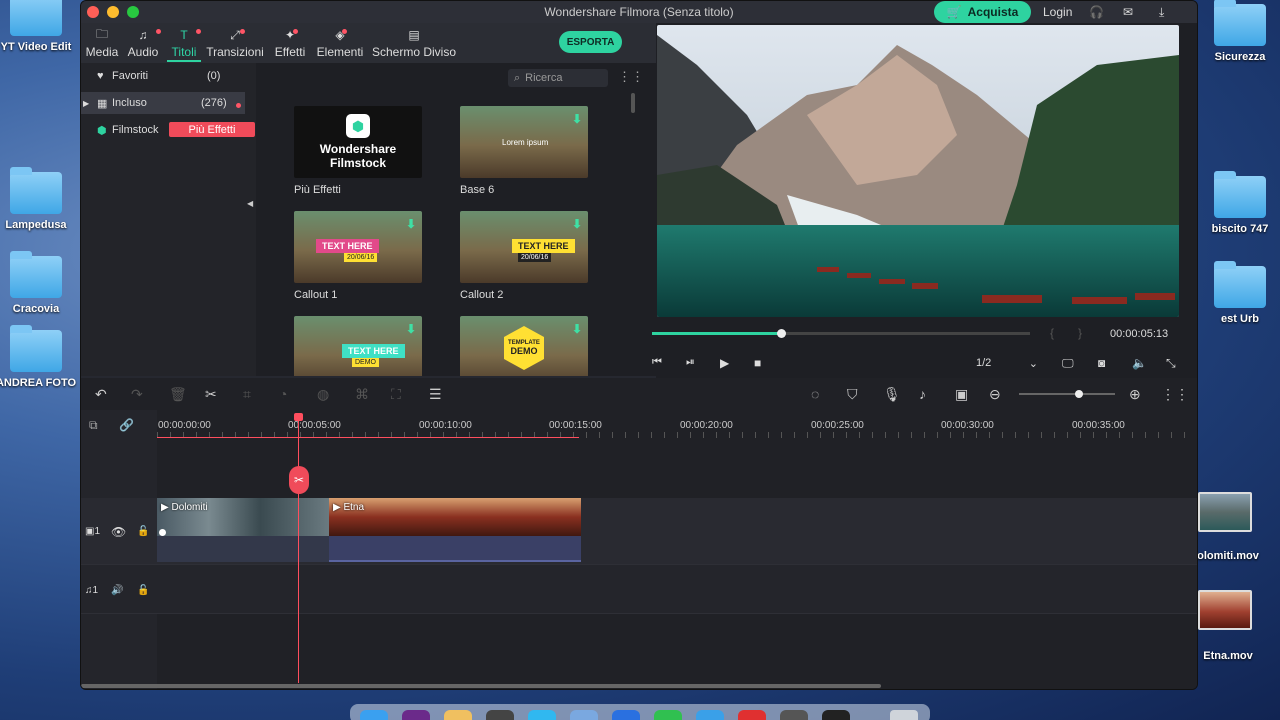 This screenshot has height=720, width=1280. Describe the element at coordinates (524, 151) in the screenshot. I see `title-card-base6: ⬇ Lorem ipsum Base 6` at that location.